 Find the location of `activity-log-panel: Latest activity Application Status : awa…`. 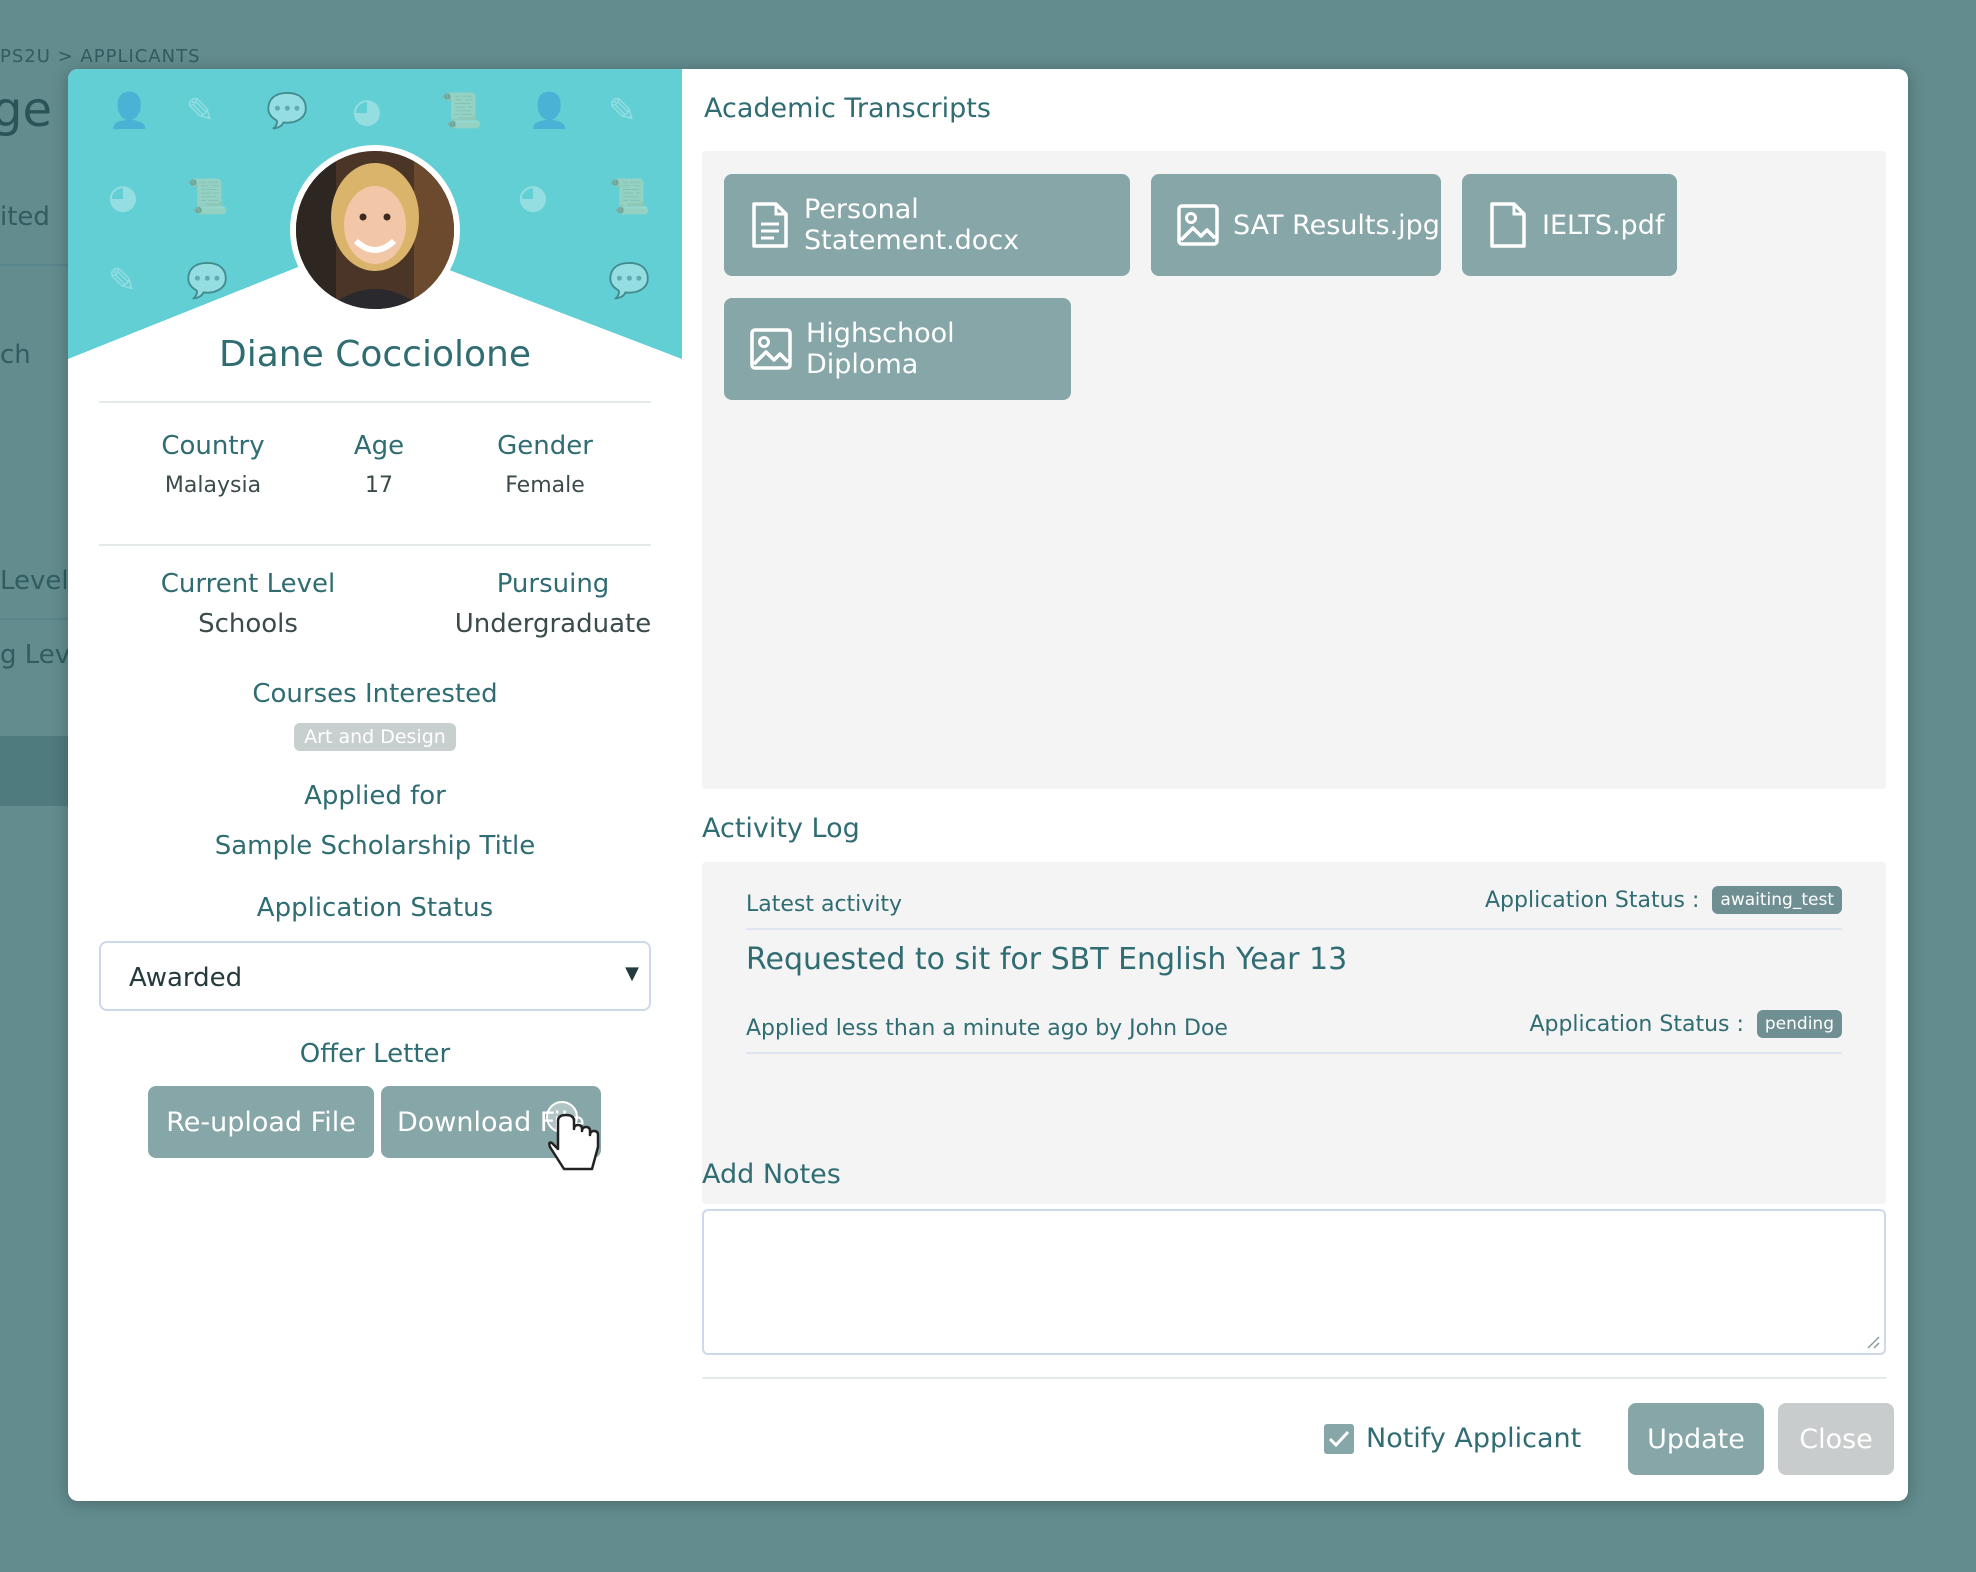

activity-log-panel: Latest activity Application Status : awa… is located at coordinates (1294, 1033).